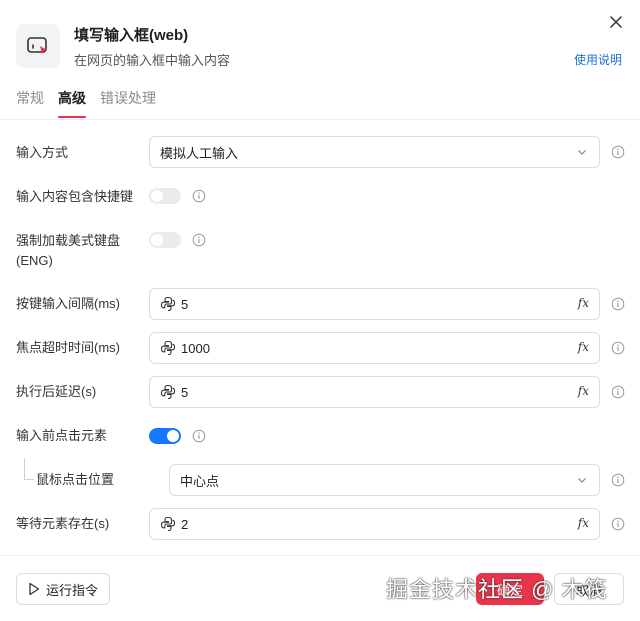  I want to click on wait-element-label: 等待元素存在(s), so click(63, 523).